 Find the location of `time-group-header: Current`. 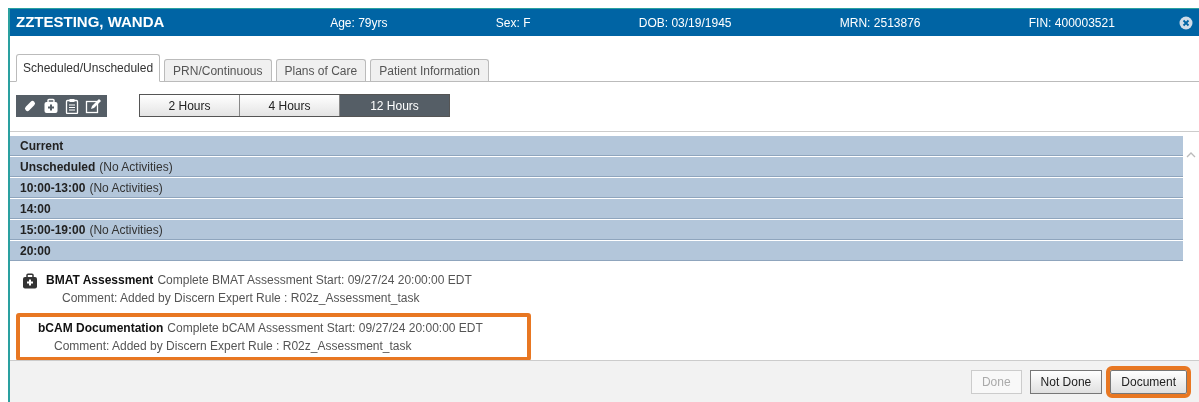

time-group-header: Current is located at coordinates (596, 146).